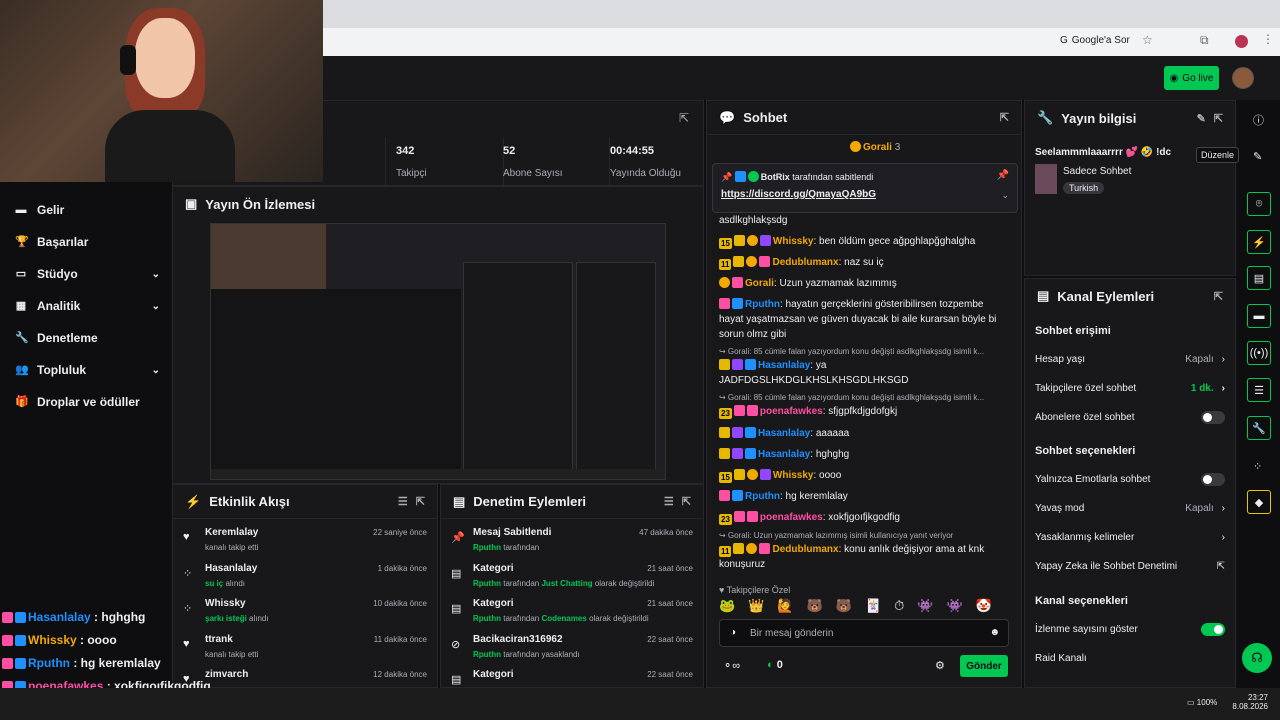 This screenshot has height=720, width=1280. Describe the element at coordinates (1268, 39) in the screenshot. I see `menu-dots-icon: ⋮` at that location.